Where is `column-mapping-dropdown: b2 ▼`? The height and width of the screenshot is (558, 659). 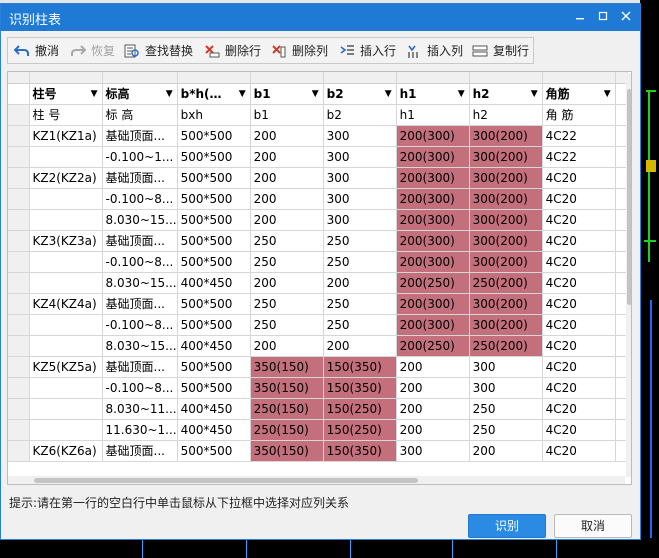
column-mapping-dropdown: b2 ▼ is located at coordinates (360, 94).